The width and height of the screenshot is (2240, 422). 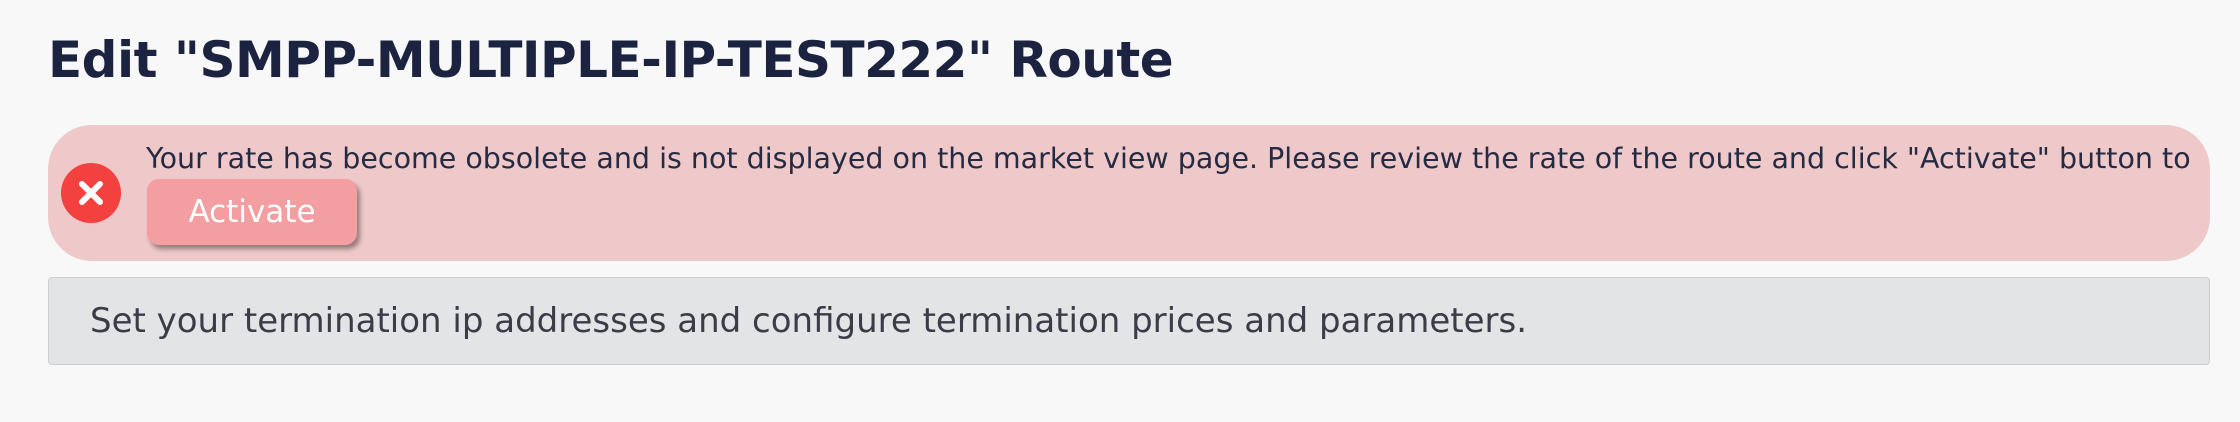 What do you see at coordinates (252, 212) in the screenshot?
I see `activate-button: Activate` at bounding box center [252, 212].